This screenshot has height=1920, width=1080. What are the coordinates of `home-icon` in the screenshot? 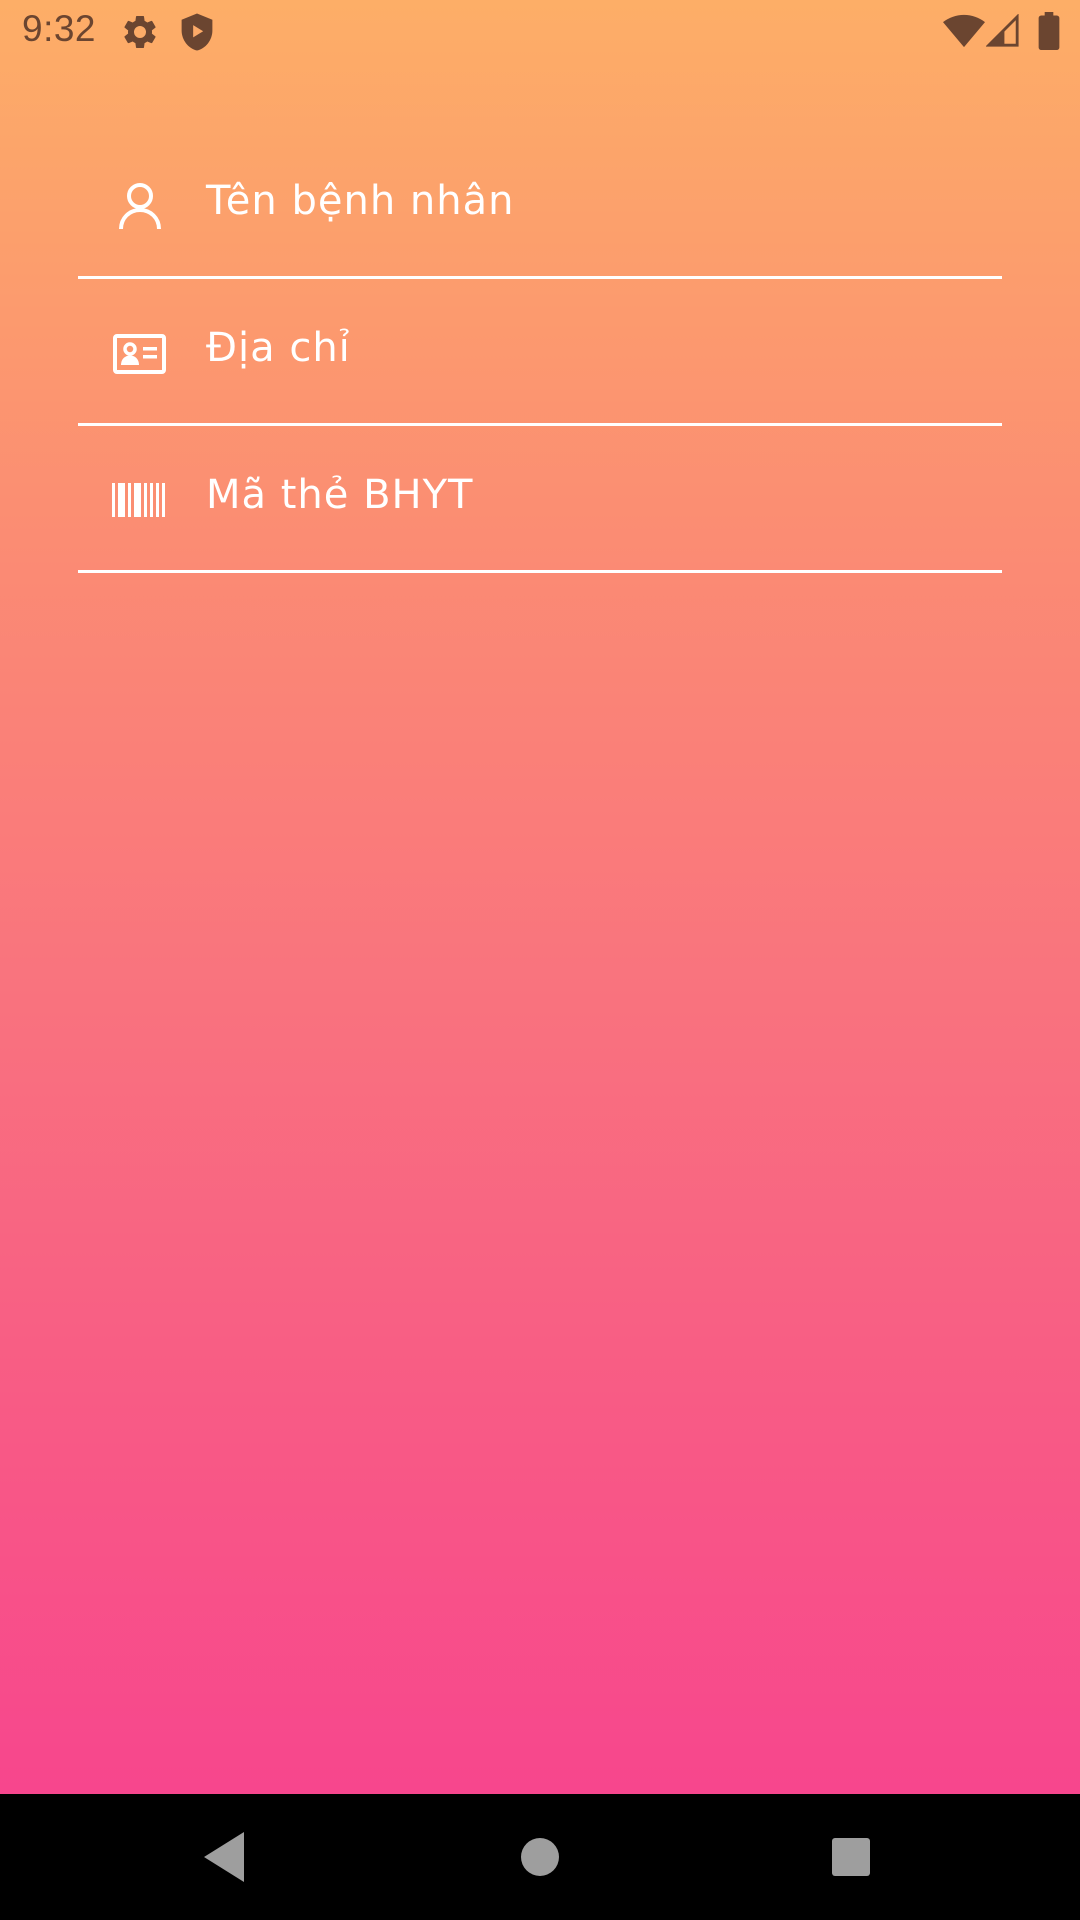 It's located at (540, 1857).